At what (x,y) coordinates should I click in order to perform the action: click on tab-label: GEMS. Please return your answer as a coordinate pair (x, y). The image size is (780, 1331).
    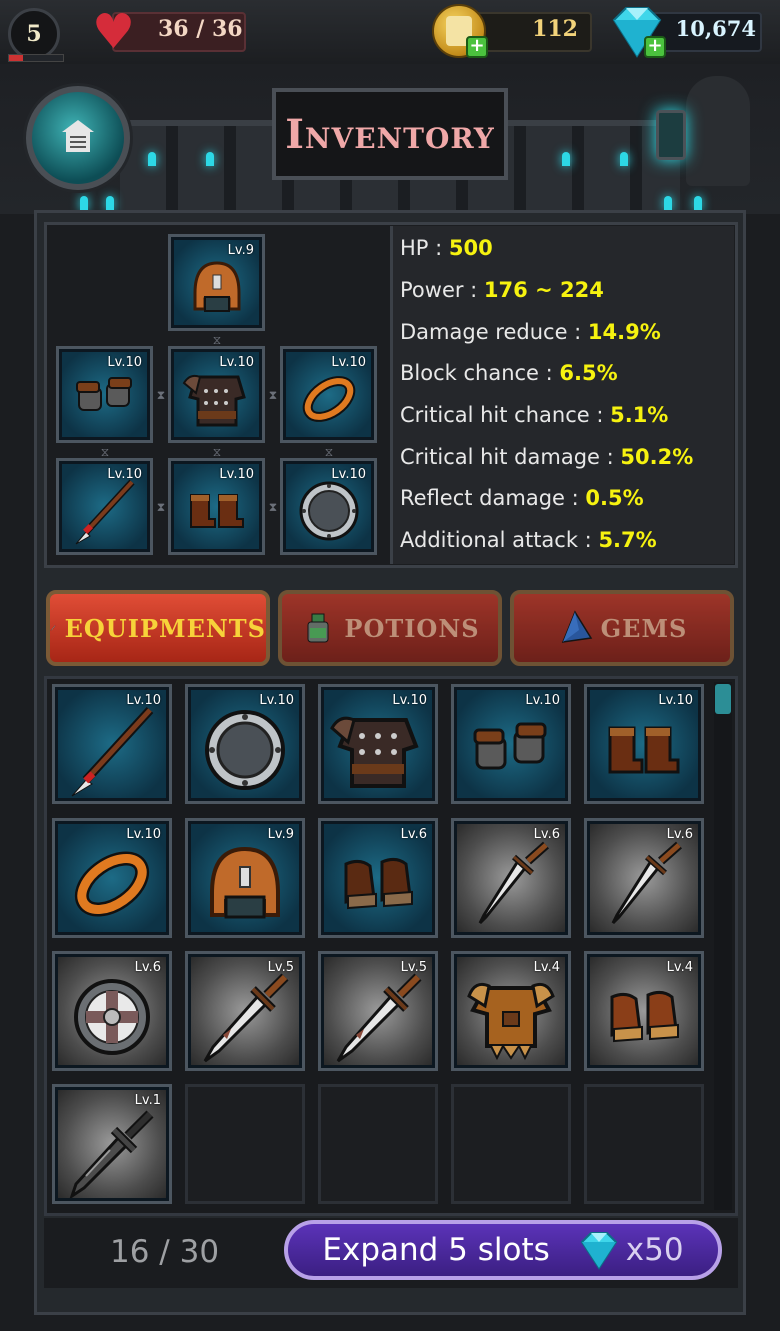
    Looking at the image, I should click on (644, 628).